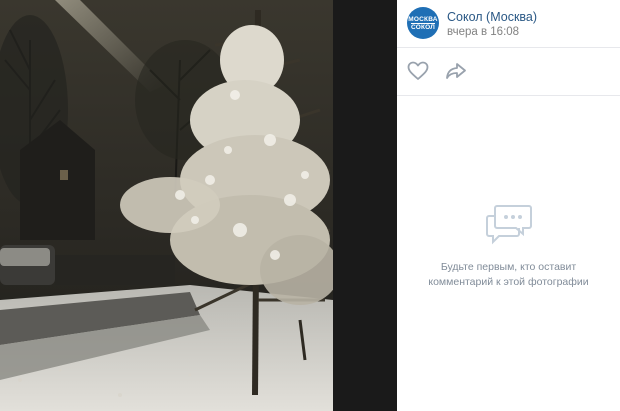  I want to click on chat-bubbles-icon, so click(508, 225).